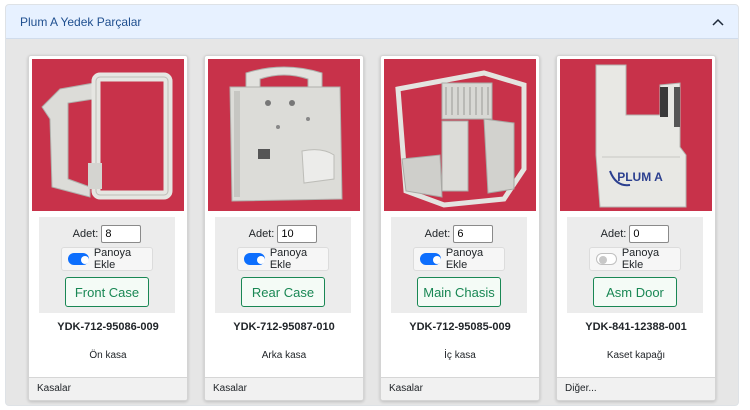 The height and width of the screenshot is (410, 750). Describe the element at coordinates (108, 355) in the screenshot. I see `part-description: Ön kasa` at that location.